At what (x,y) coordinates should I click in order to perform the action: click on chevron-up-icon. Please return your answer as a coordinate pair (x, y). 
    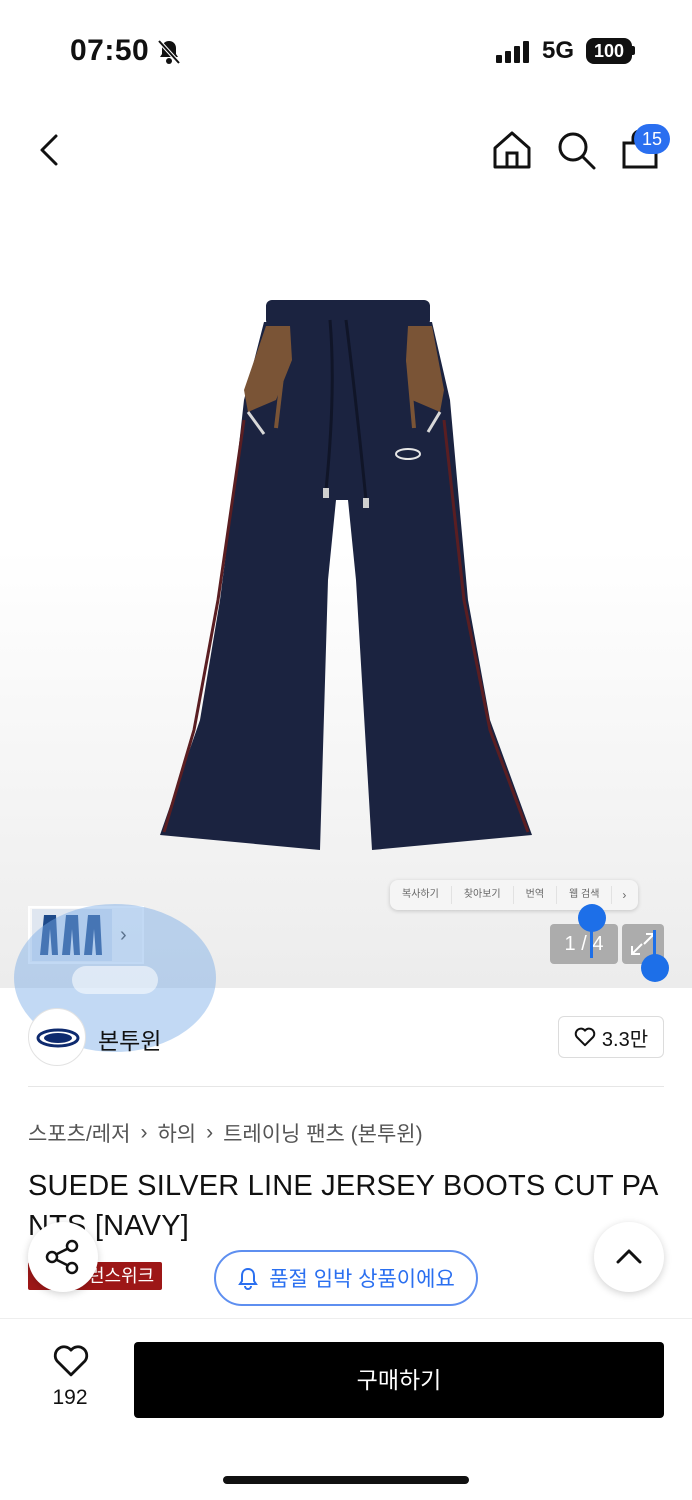
    Looking at the image, I should click on (629, 1256).